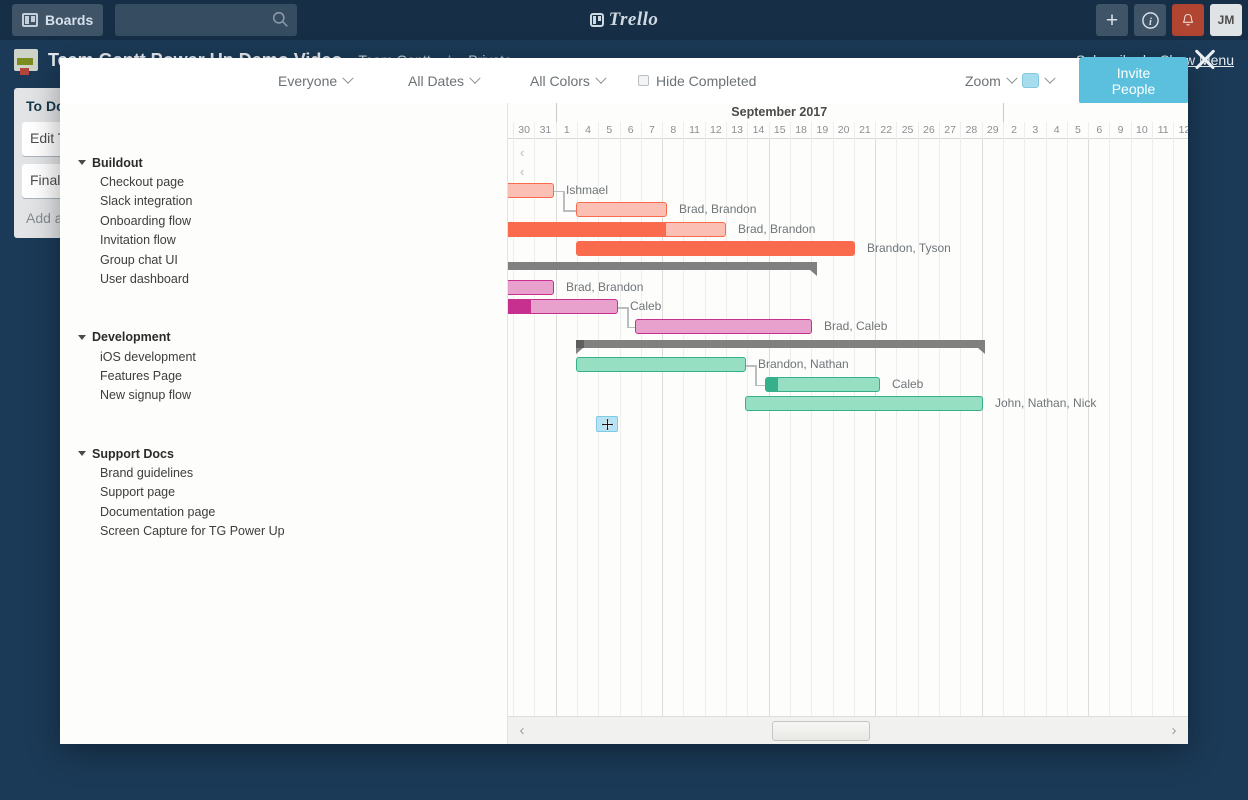 The width and height of the screenshot is (1248, 800). I want to click on task-row-label: New signup flow, so click(146, 395).